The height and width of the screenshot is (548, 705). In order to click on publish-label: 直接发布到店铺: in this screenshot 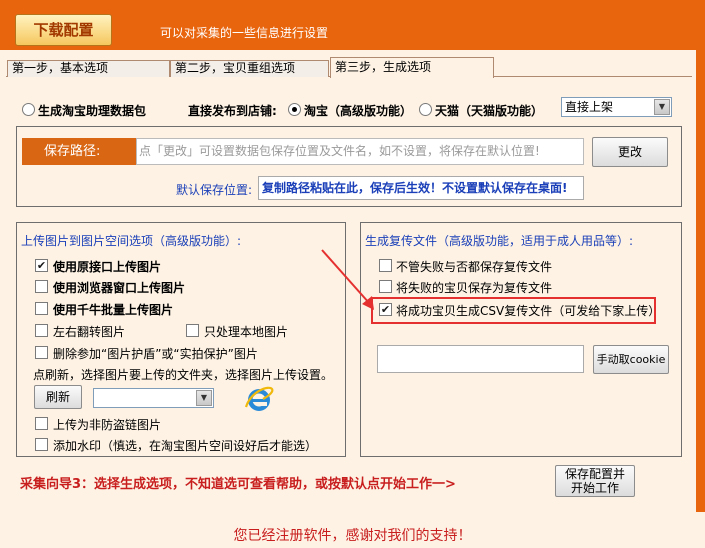, I will do `click(232, 111)`.